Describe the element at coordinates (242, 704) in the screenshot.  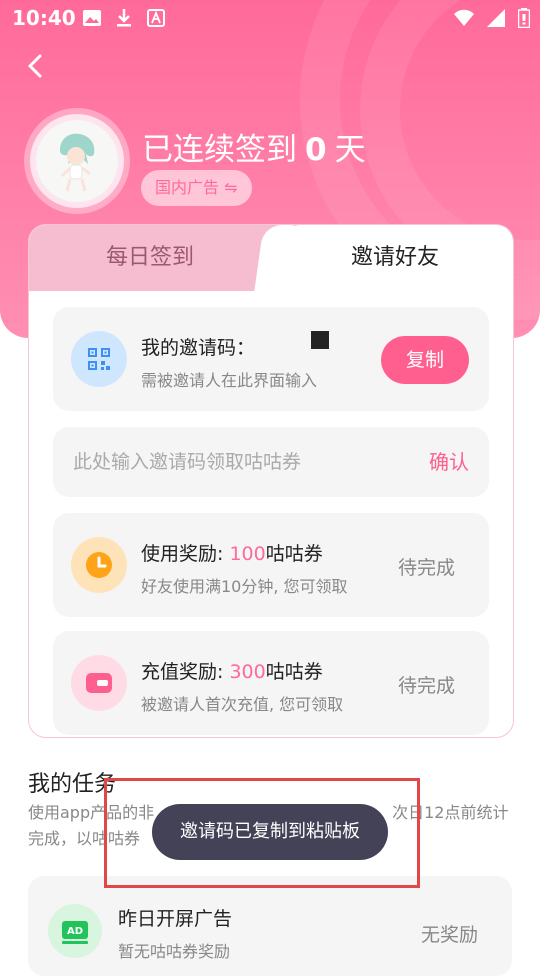
I see `reward-desc: 被邀请人首次充值, 您可领取` at that location.